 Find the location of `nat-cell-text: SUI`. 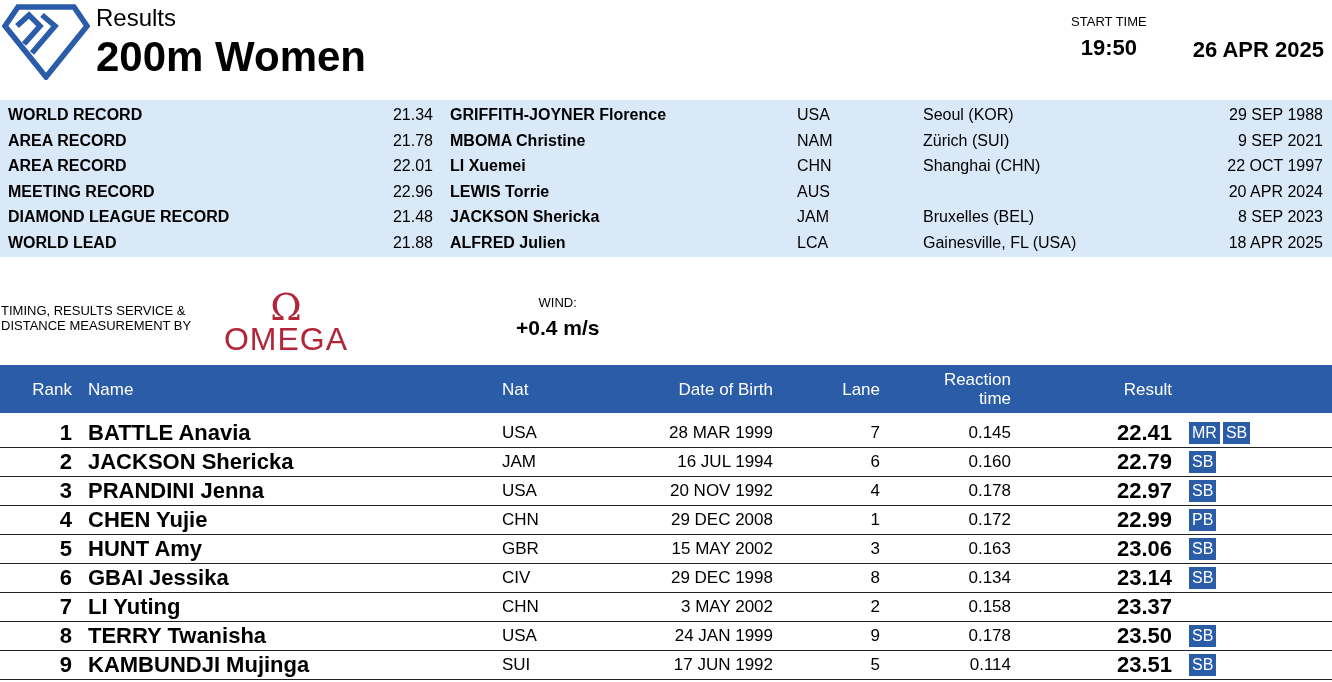

nat-cell-text: SUI is located at coordinates (517, 665).